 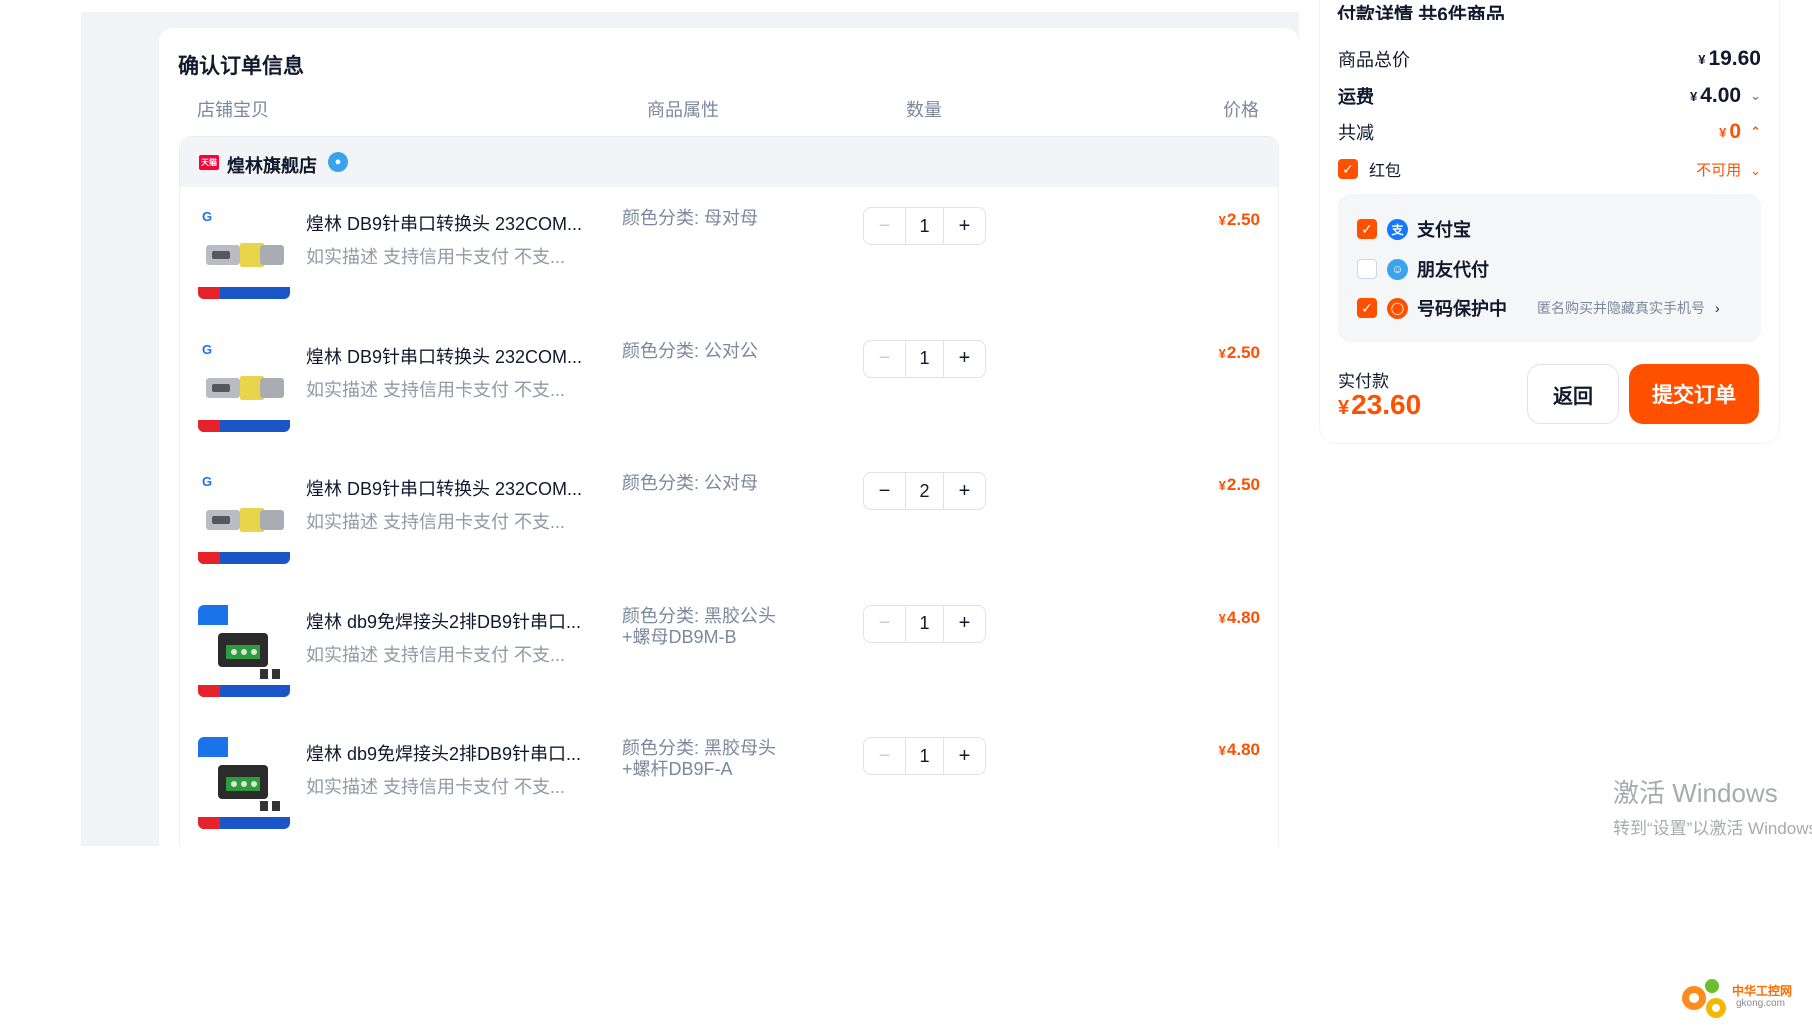 What do you see at coordinates (1549, 59) in the screenshot?
I see `goods-total-row: 商品总价 ¥19.60` at bounding box center [1549, 59].